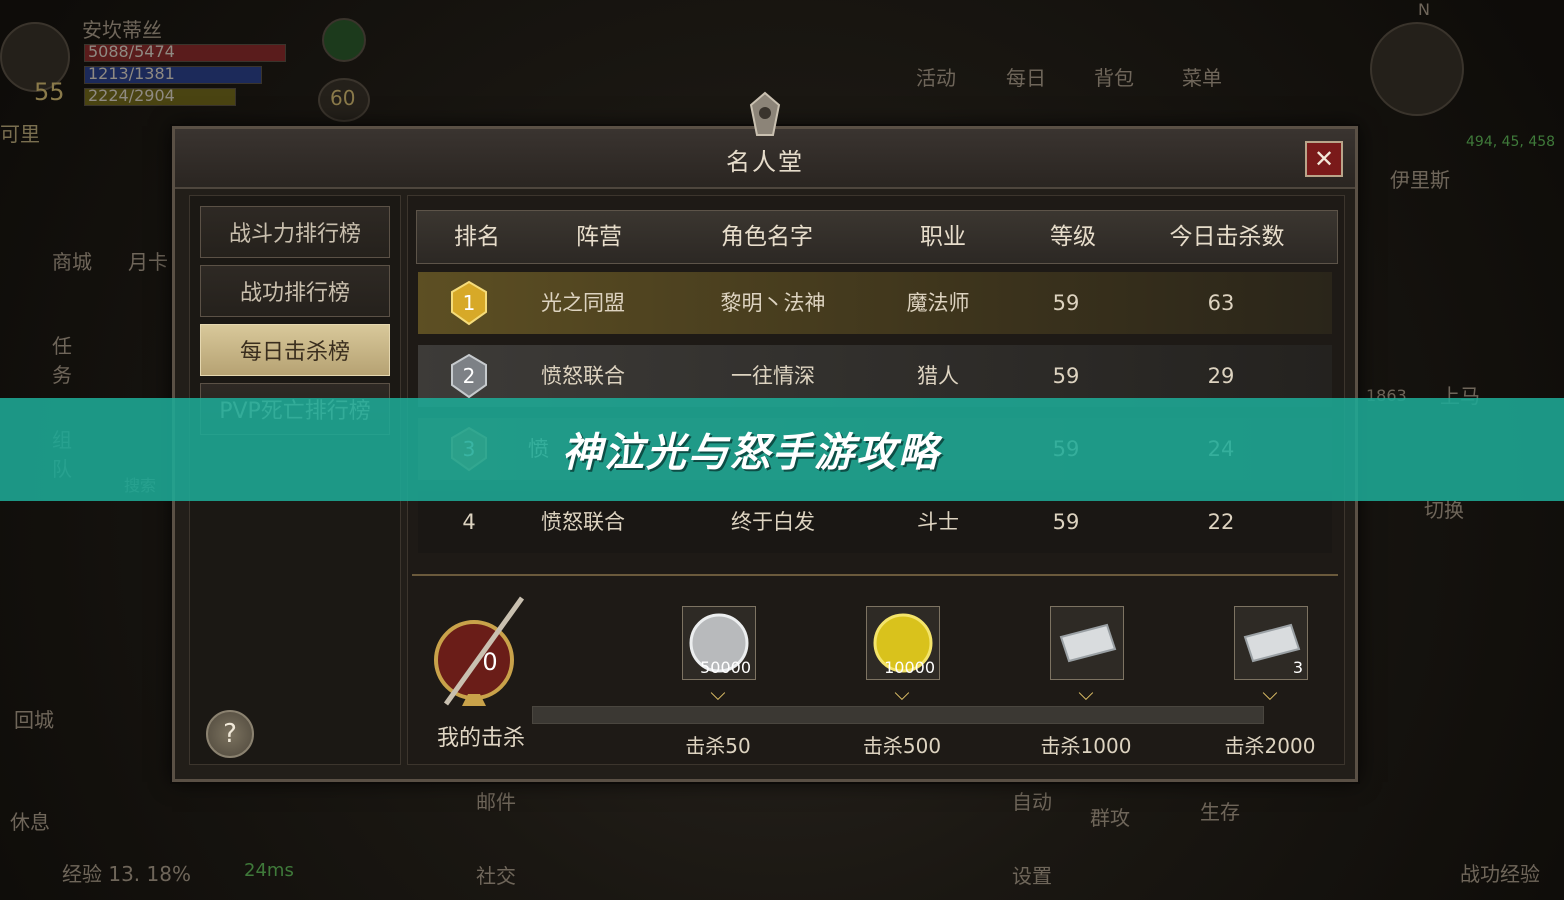  I want to click on minimap-target: 伊里斯, so click(1420, 180).